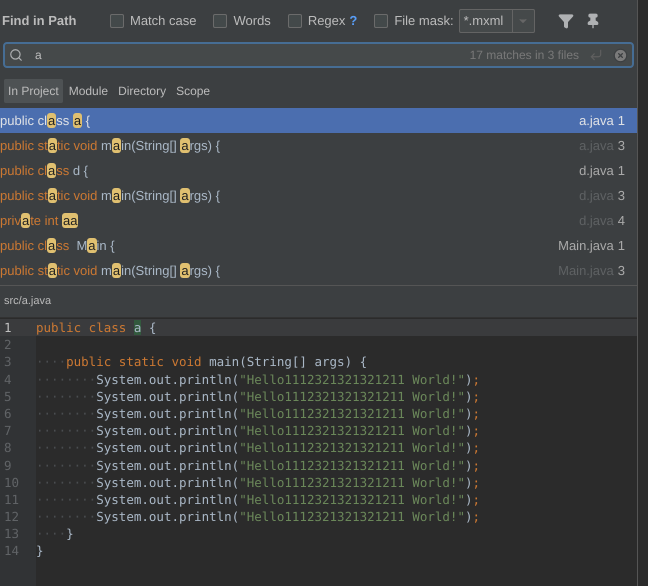 This screenshot has width=648, height=586. What do you see at coordinates (318, 170) in the screenshot?
I see `result-row: public class d { d.java 1` at bounding box center [318, 170].